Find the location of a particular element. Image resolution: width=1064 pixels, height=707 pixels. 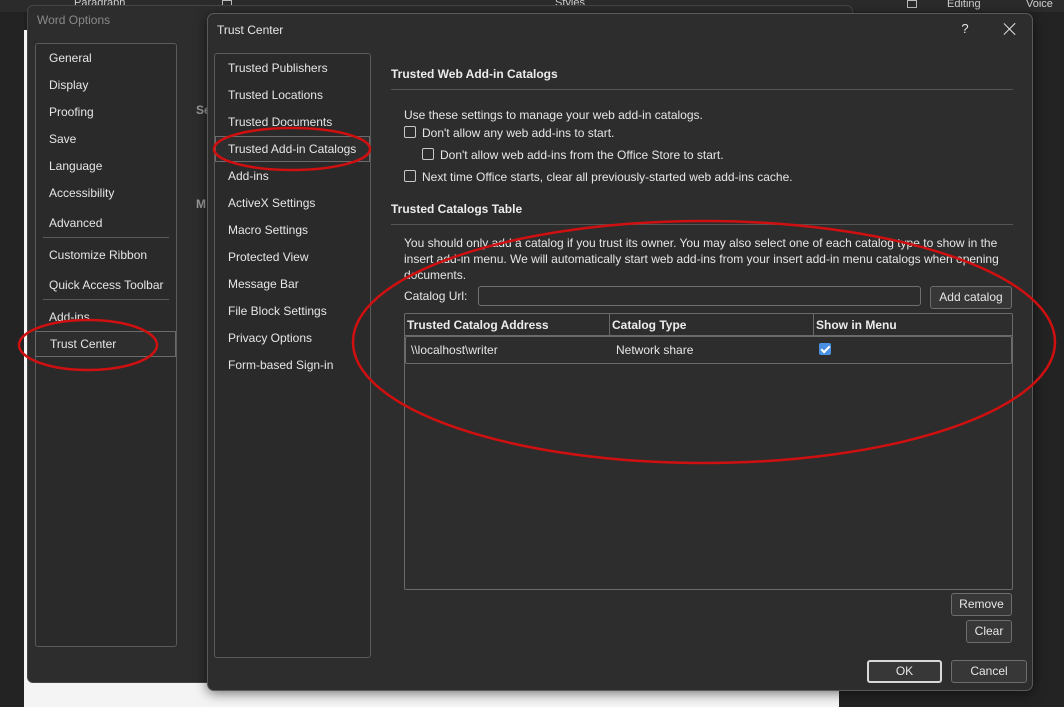

wo-nav-save: Save is located at coordinates (106, 139).